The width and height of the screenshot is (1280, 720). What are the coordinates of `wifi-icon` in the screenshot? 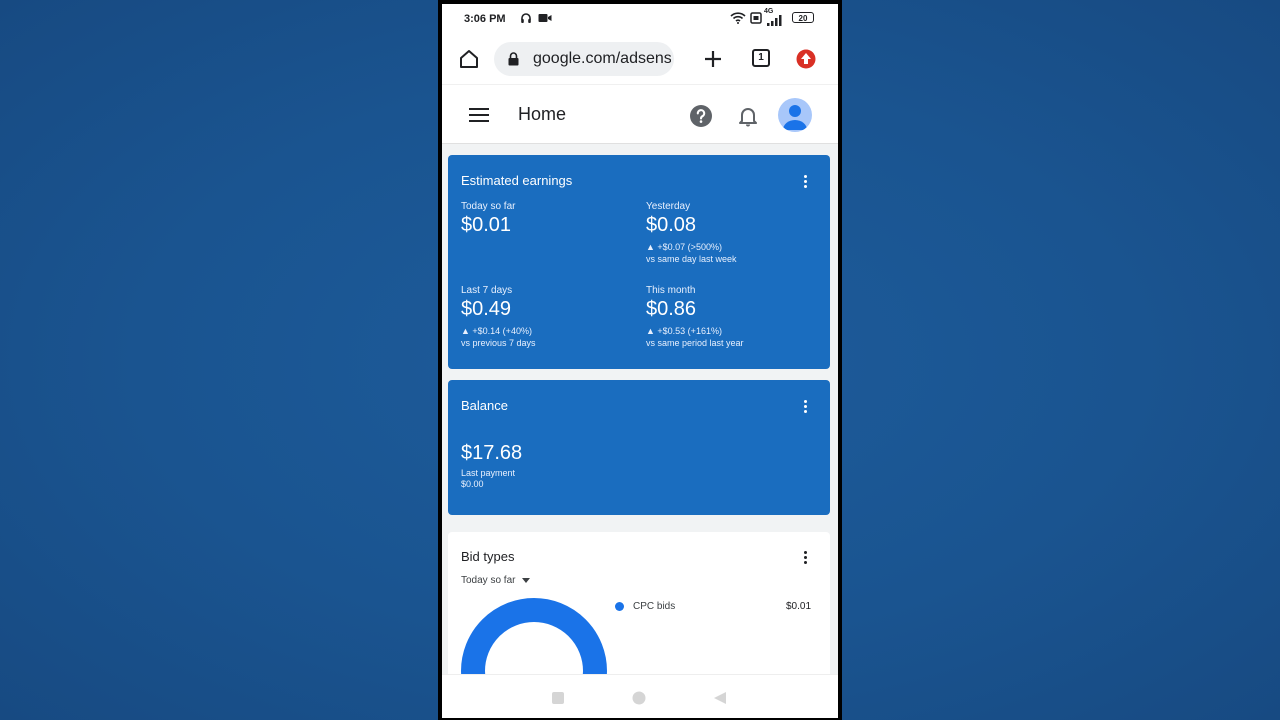 It's located at (738, 18).